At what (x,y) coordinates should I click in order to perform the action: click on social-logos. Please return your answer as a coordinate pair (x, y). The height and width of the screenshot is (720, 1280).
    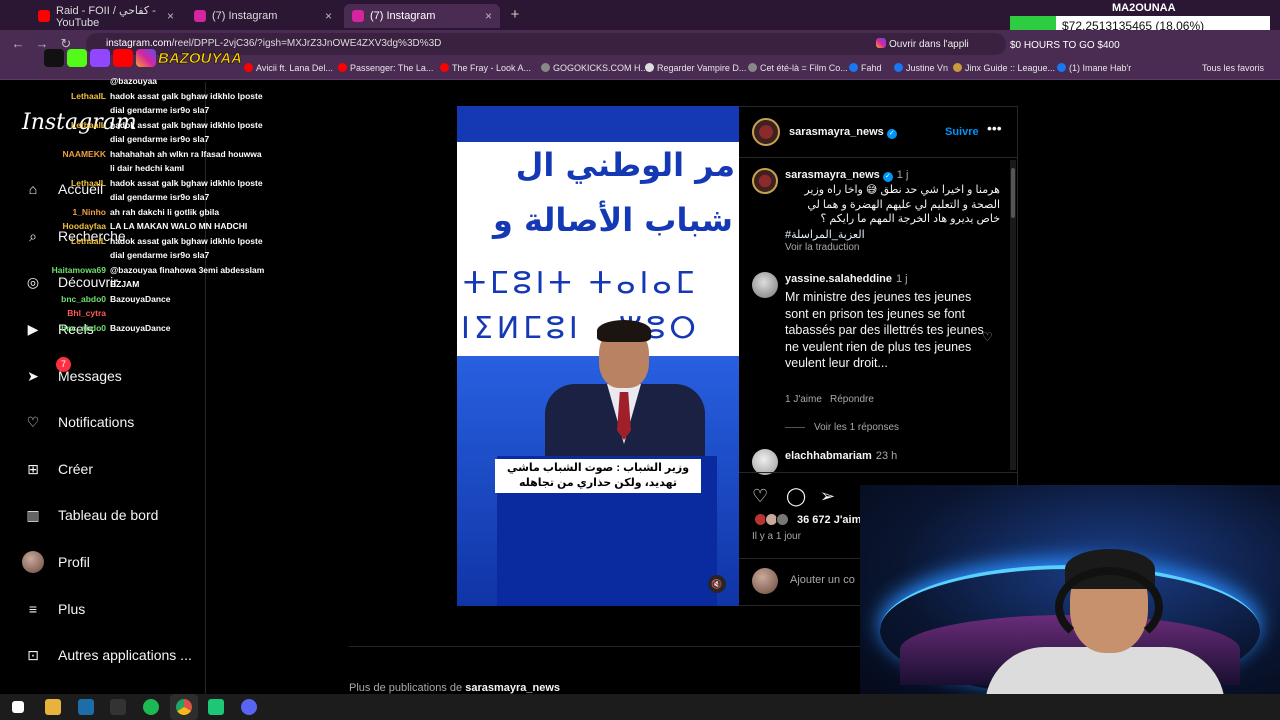
    Looking at the image, I should click on (100, 58).